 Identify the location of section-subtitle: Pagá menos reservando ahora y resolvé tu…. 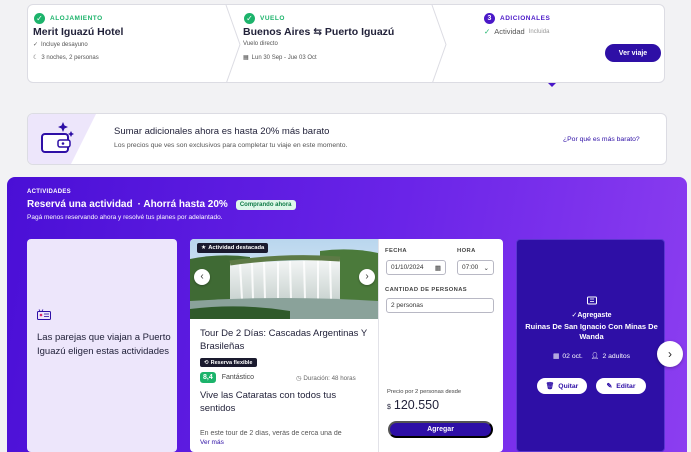
(125, 217).